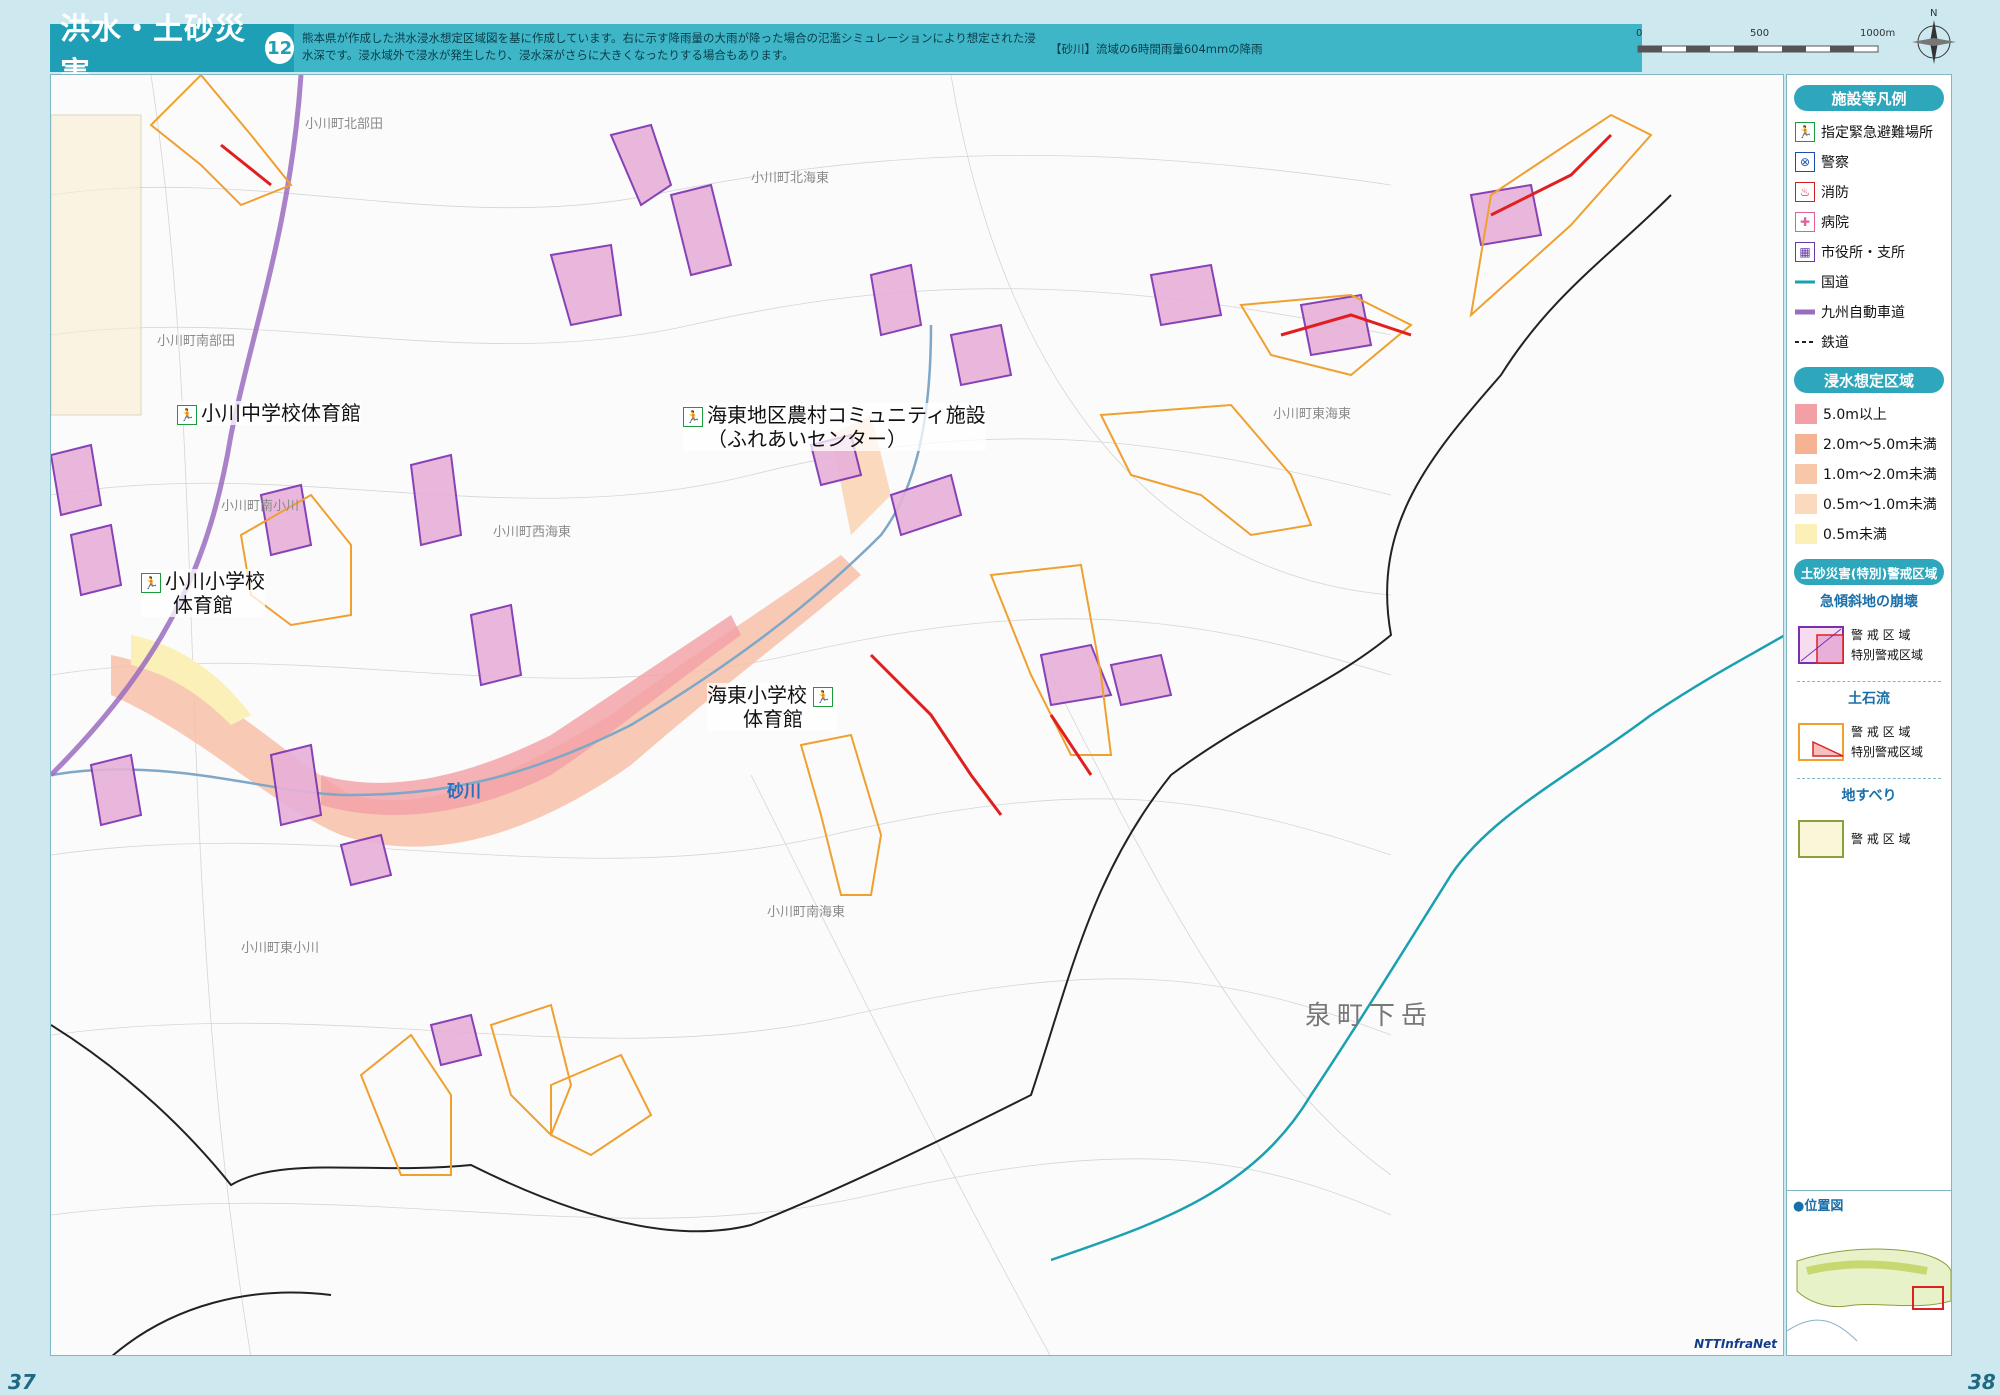  What do you see at coordinates (834, 427) in the screenshot?
I see `facility-kaito-community-center: 🏃 海東地区農村コミュニティ施設 （ふれあいセンター）` at bounding box center [834, 427].